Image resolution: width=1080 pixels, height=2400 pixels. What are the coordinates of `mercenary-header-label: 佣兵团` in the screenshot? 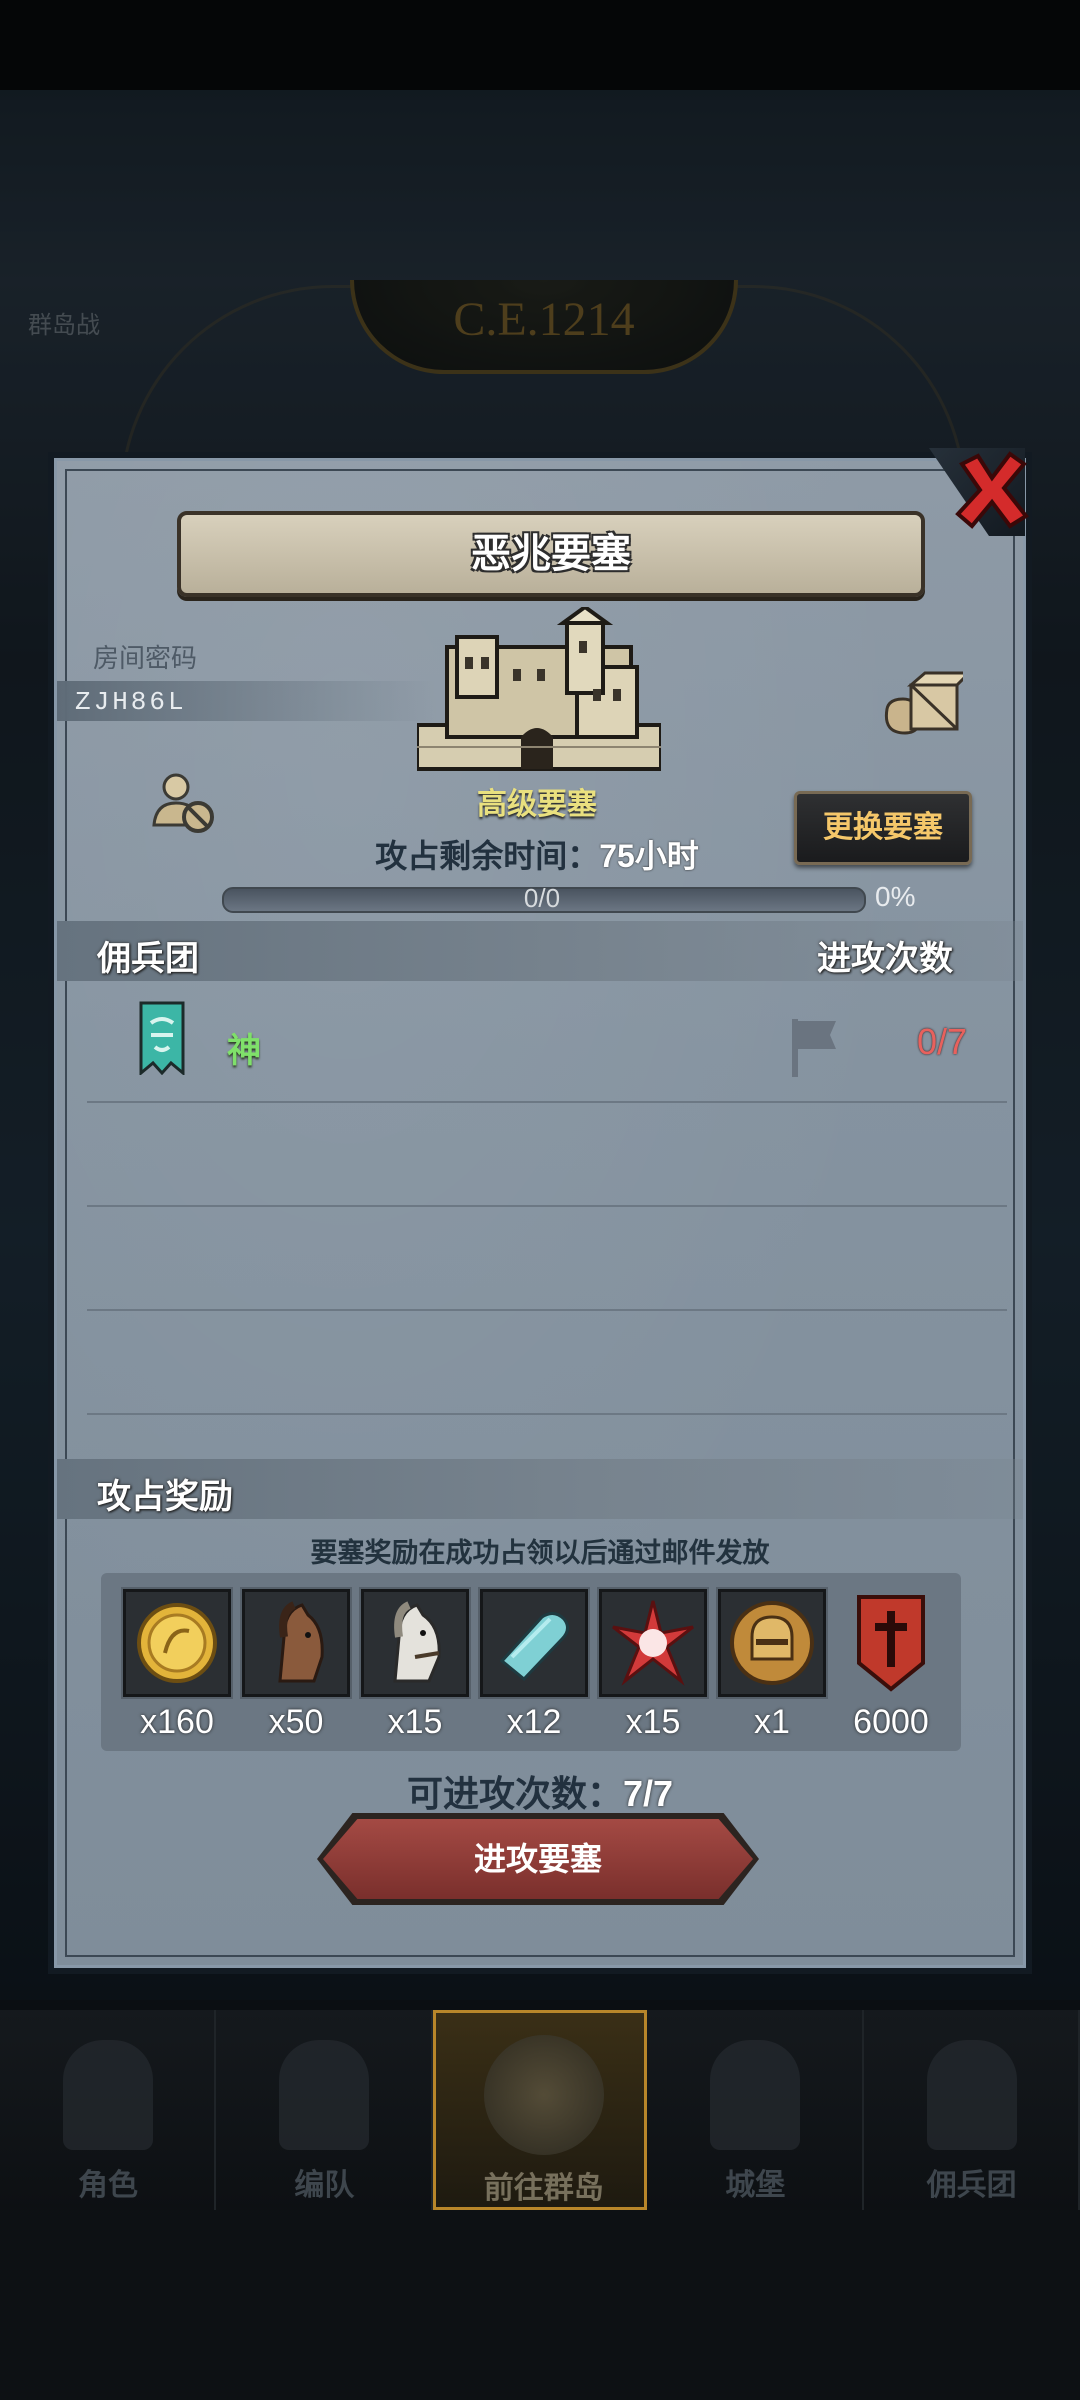 It's located at (148, 959).